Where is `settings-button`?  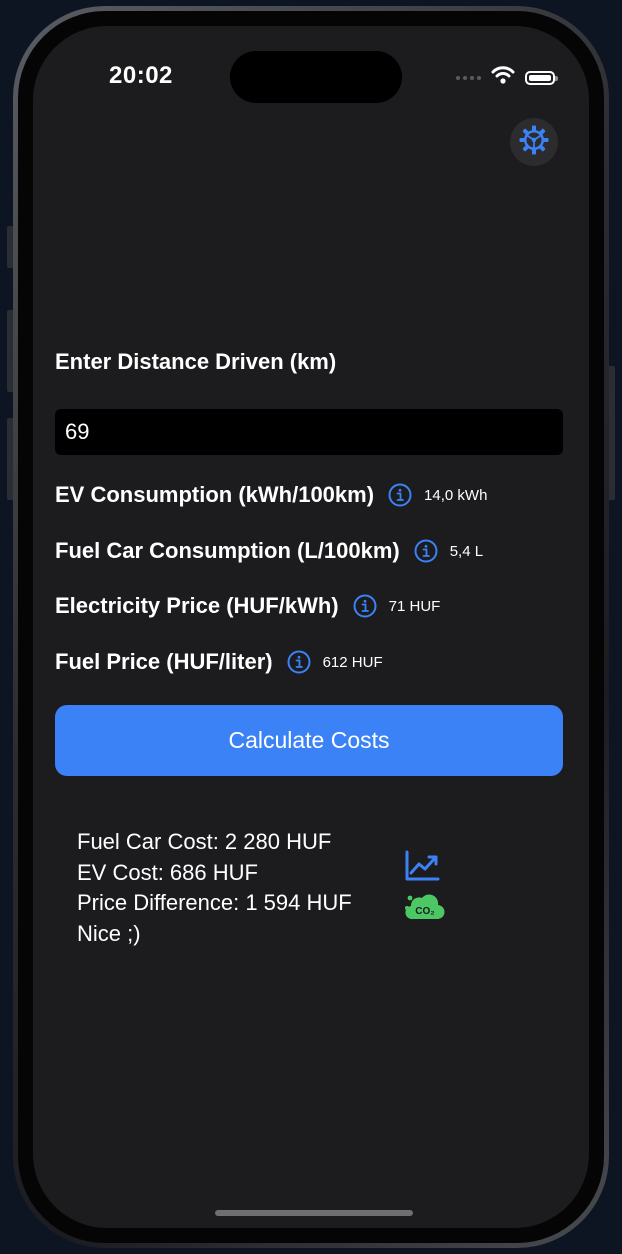
settings-button is located at coordinates (534, 142).